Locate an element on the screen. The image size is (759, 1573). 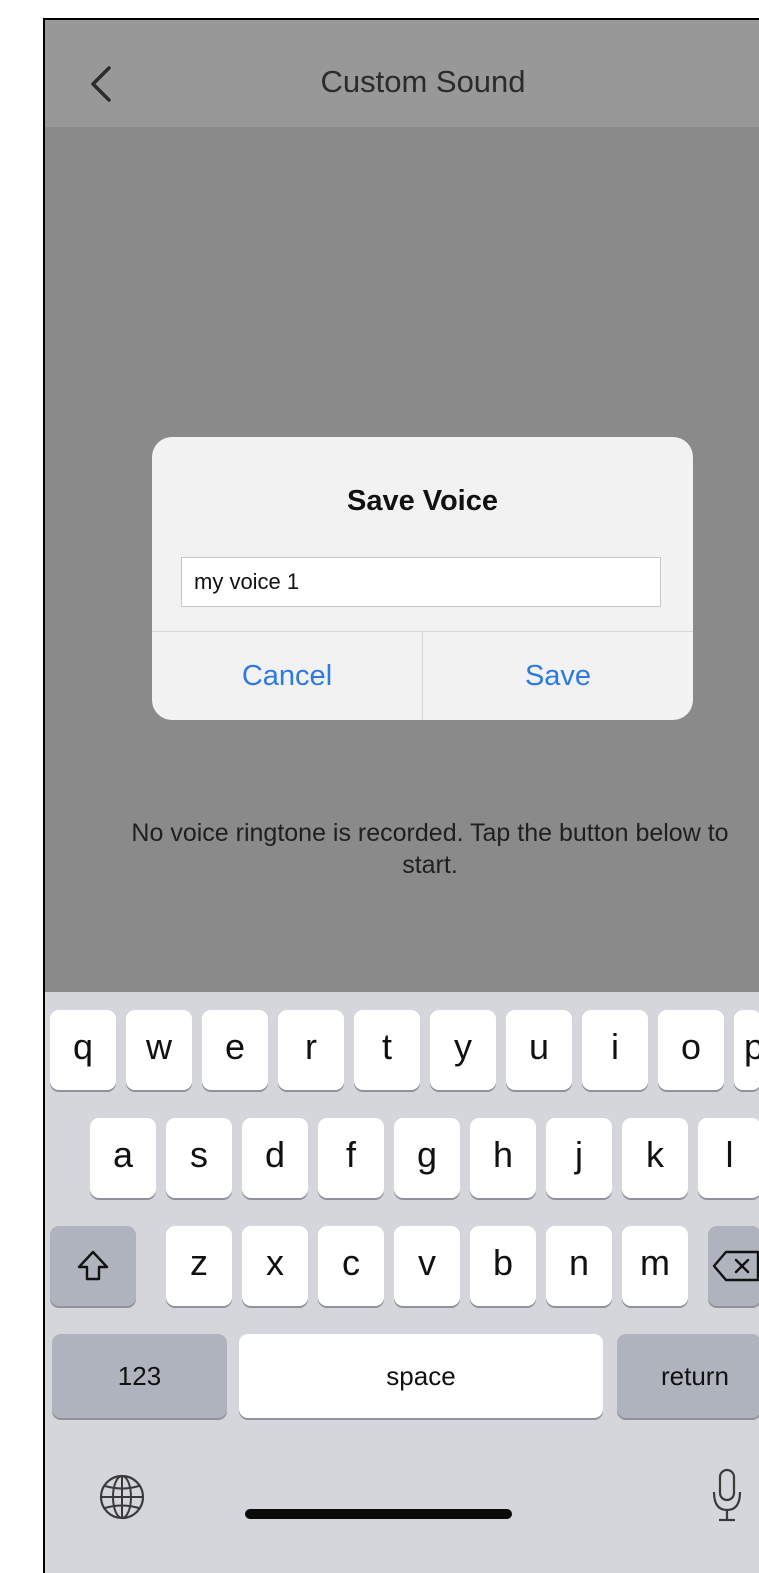
key-t: t is located at coordinates (387, 1050).